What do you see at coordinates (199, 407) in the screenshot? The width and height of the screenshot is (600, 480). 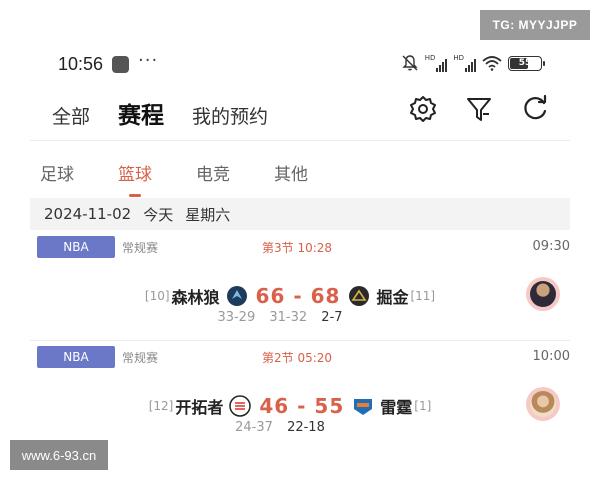 I see `home-team-name: 开拓者` at bounding box center [199, 407].